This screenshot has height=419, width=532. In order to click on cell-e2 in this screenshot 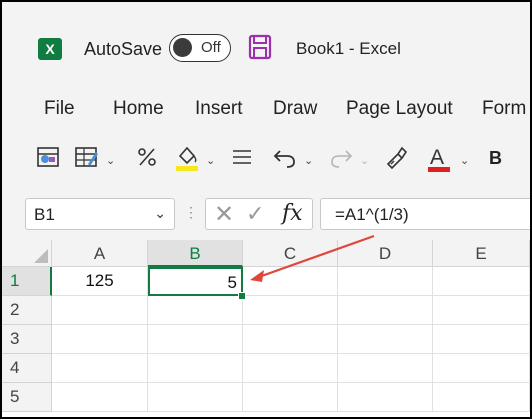, I will do `click(481, 310)`.